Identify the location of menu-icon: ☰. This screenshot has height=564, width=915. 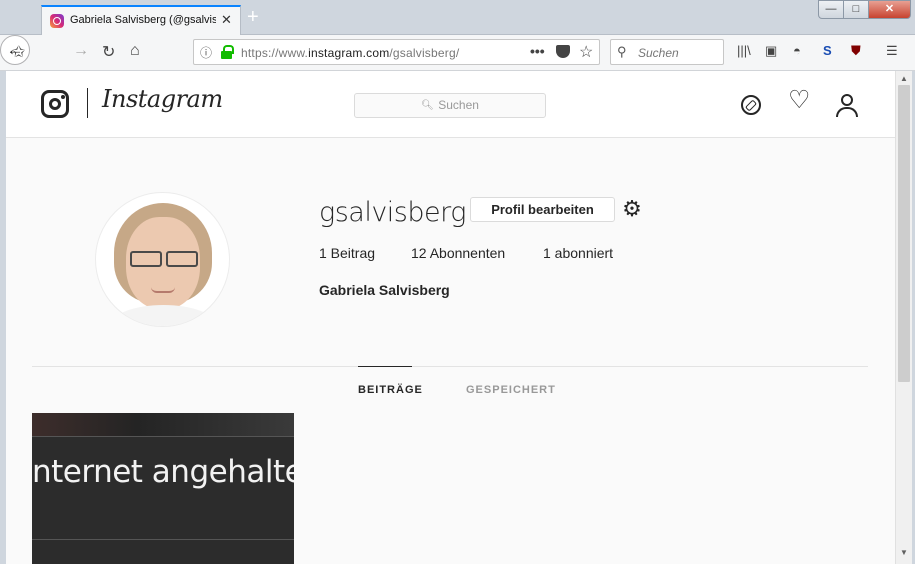
(892, 51).